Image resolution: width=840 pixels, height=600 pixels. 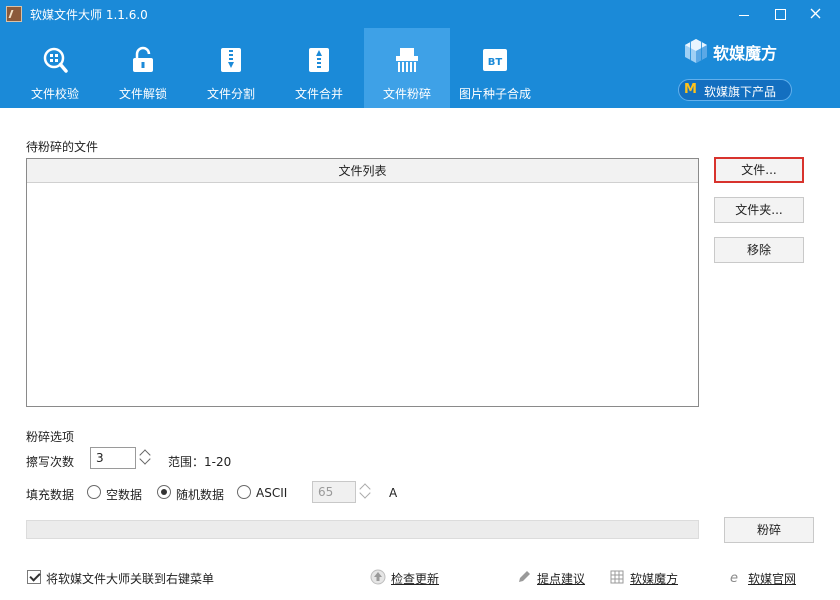 I want to click on overwrite-count-label: 擦写次数, so click(x=50, y=462).